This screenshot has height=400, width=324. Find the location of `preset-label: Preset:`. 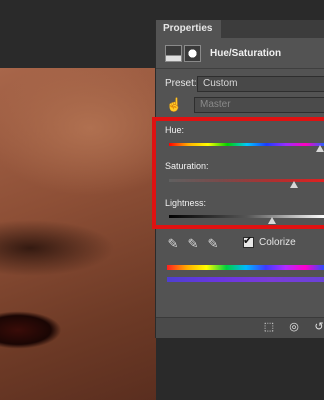

preset-label: Preset: is located at coordinates (181, 83).